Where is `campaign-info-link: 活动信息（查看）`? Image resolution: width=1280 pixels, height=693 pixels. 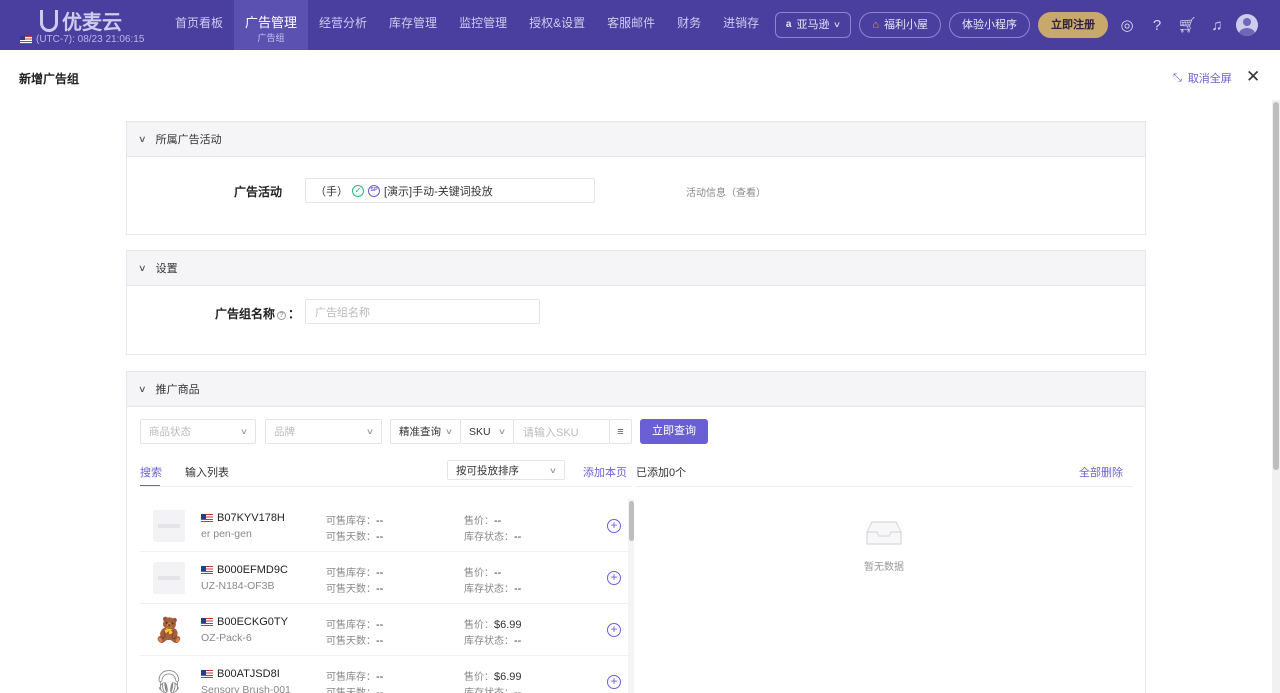 campaign-info-link: 活动信息（查看） is located at coordinates (726, 191).